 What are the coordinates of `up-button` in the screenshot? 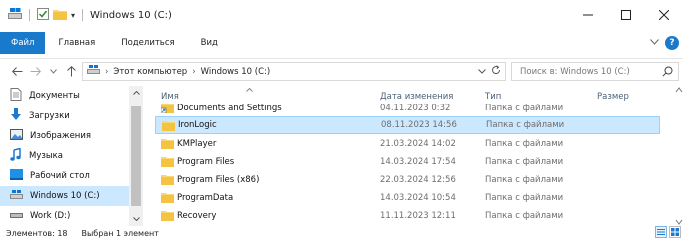 It's located at (71, 72).